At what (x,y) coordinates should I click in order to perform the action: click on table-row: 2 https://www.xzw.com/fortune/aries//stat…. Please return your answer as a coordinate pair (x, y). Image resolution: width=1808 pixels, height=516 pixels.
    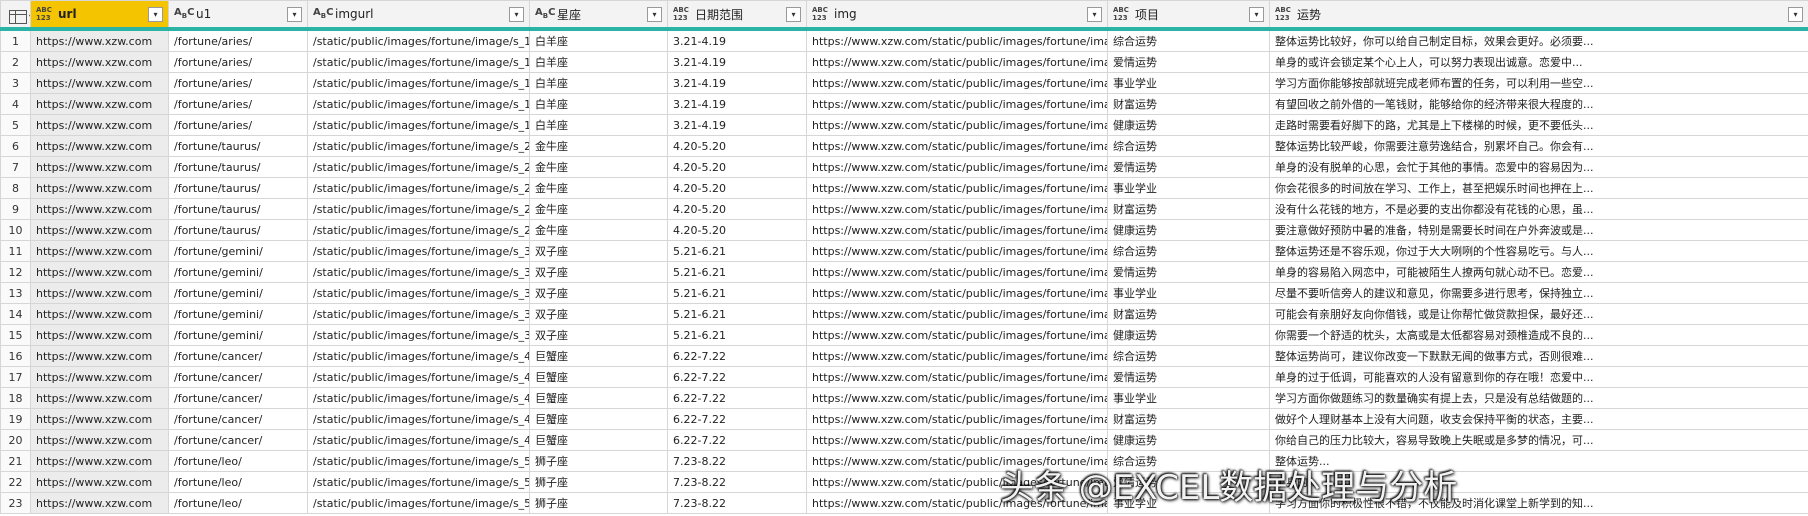
    Looking at the image, I should click on (904, 62).